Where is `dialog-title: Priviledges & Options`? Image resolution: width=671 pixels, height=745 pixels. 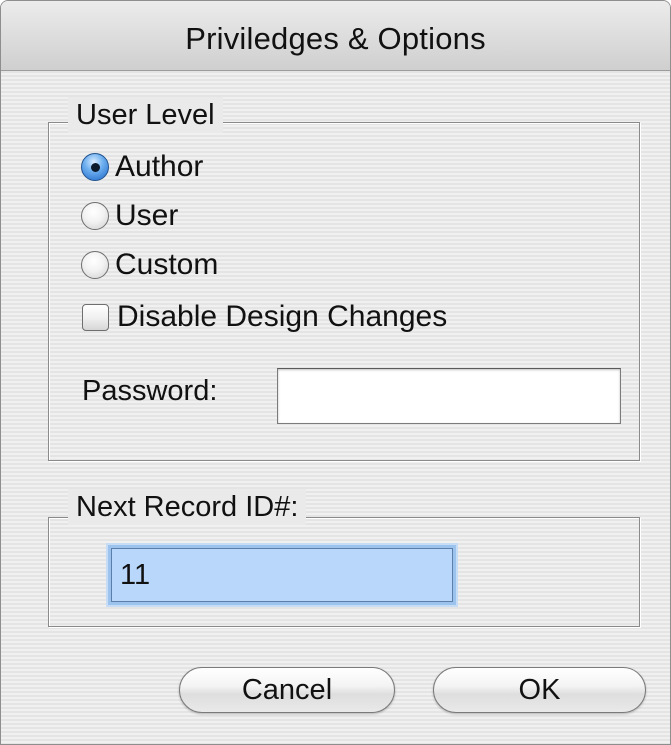
dialog-title: Priviledges & Options is located at coordinates (335, 38).